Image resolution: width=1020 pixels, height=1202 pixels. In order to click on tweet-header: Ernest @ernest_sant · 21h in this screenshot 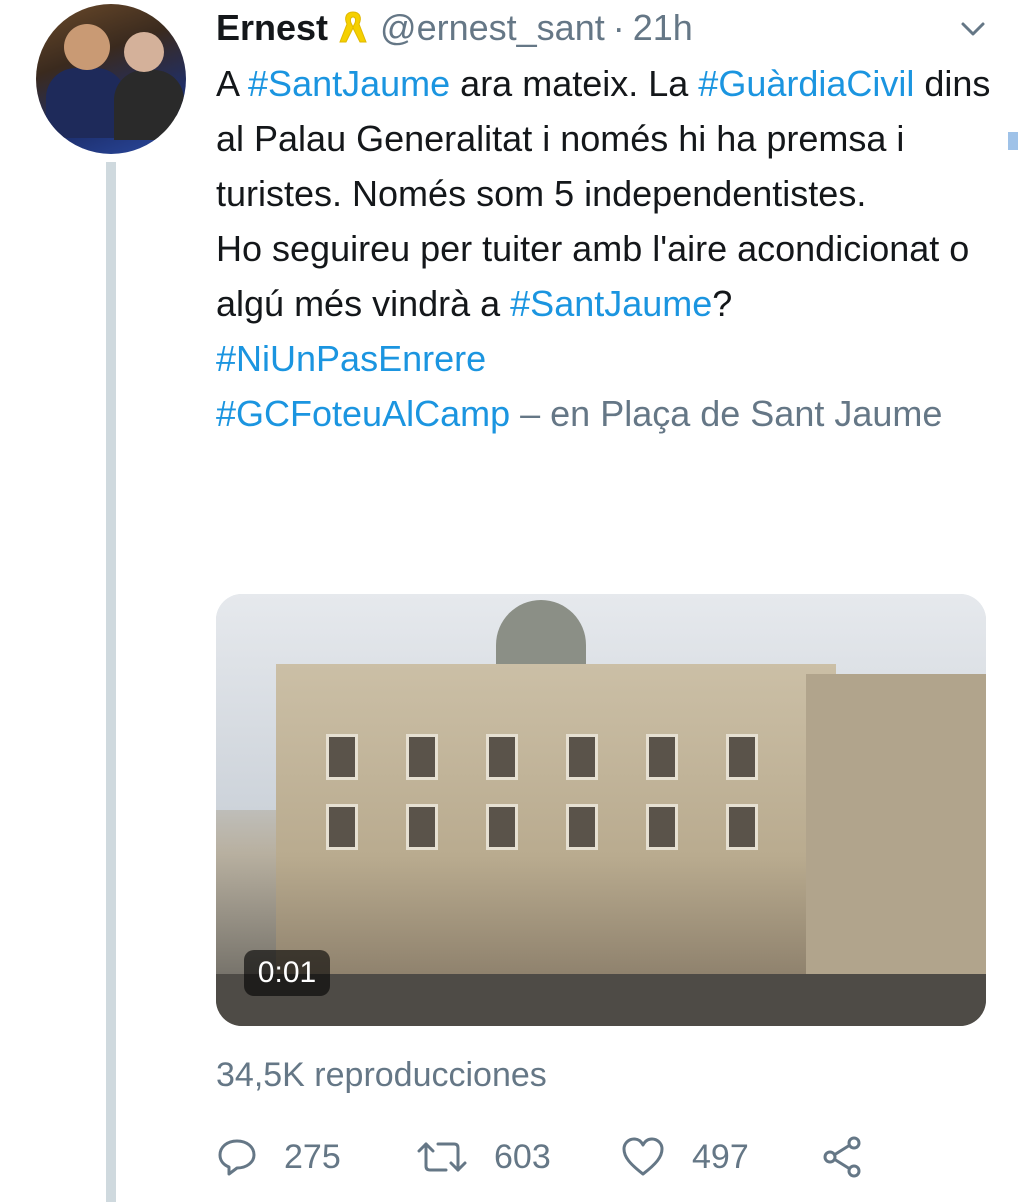, I will do `click(454, 28)`.